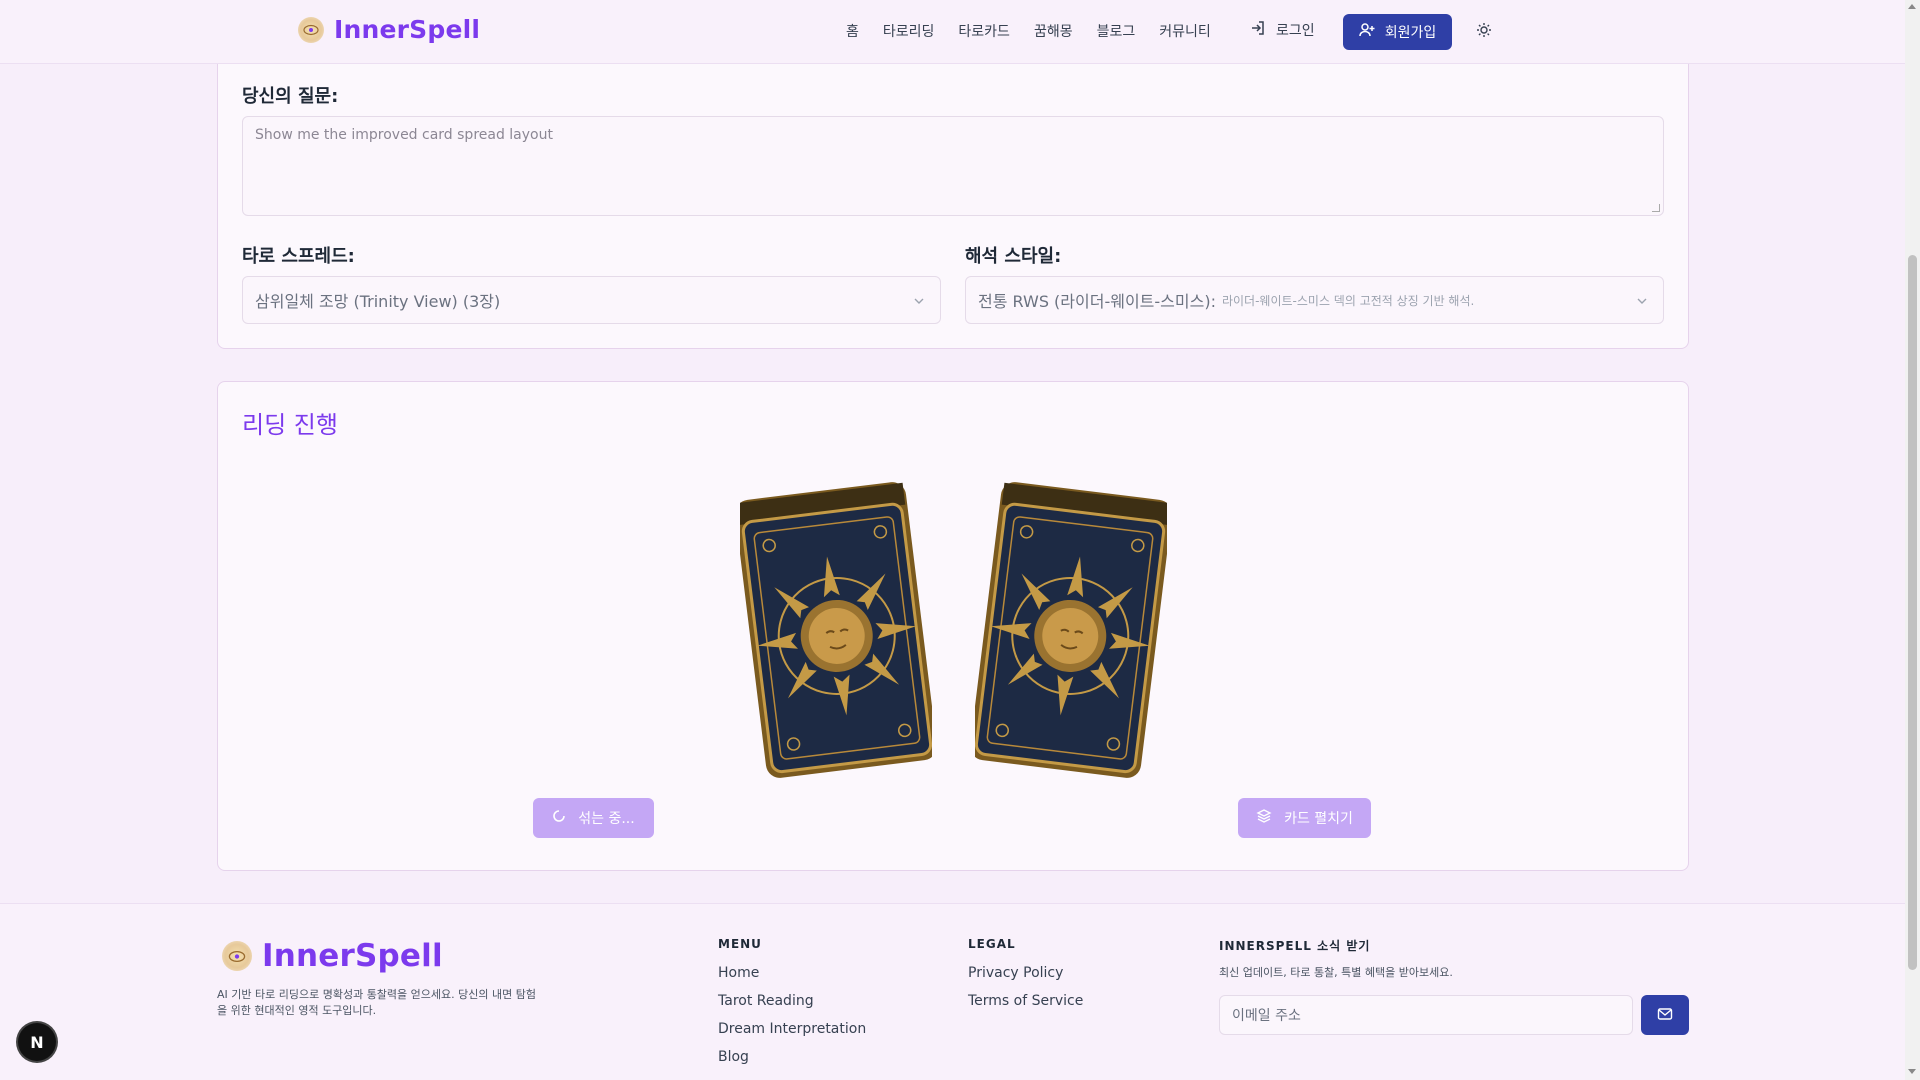  I want to click on tarot-card-back-left, so click(836, 630).